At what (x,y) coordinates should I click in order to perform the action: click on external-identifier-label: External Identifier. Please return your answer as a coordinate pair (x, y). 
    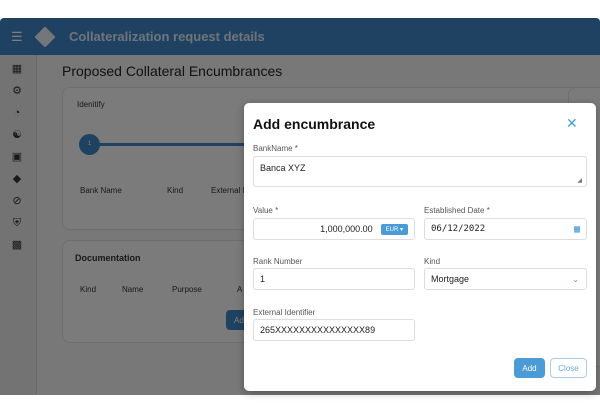
    Looking at the image, I should click on (284, 312).